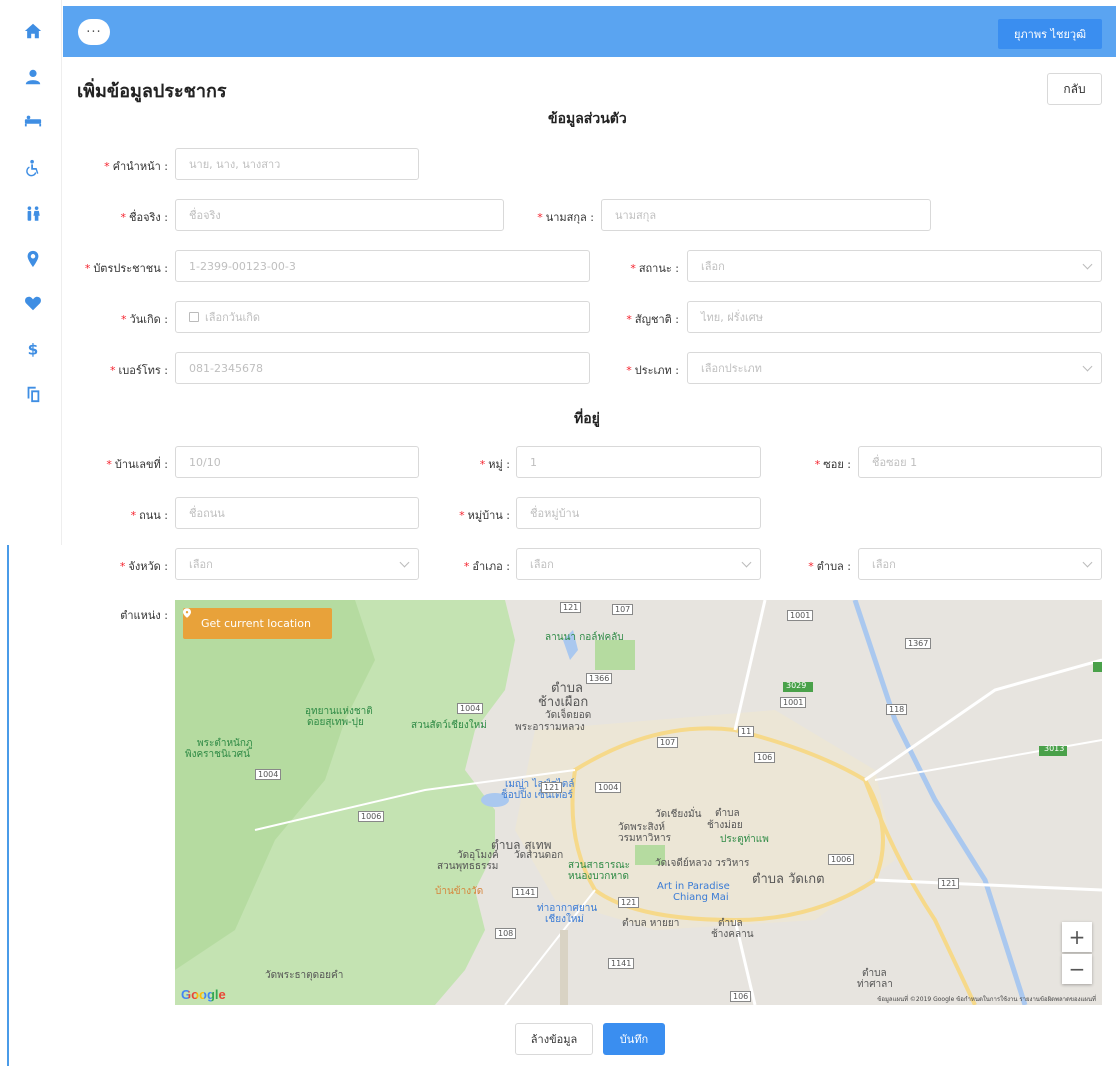 This screenshot has height=1066, width=1116. Describe the element at coordinates (766, 215) in the screenshot. I see `last-name-input: นามสกุล` at that location.